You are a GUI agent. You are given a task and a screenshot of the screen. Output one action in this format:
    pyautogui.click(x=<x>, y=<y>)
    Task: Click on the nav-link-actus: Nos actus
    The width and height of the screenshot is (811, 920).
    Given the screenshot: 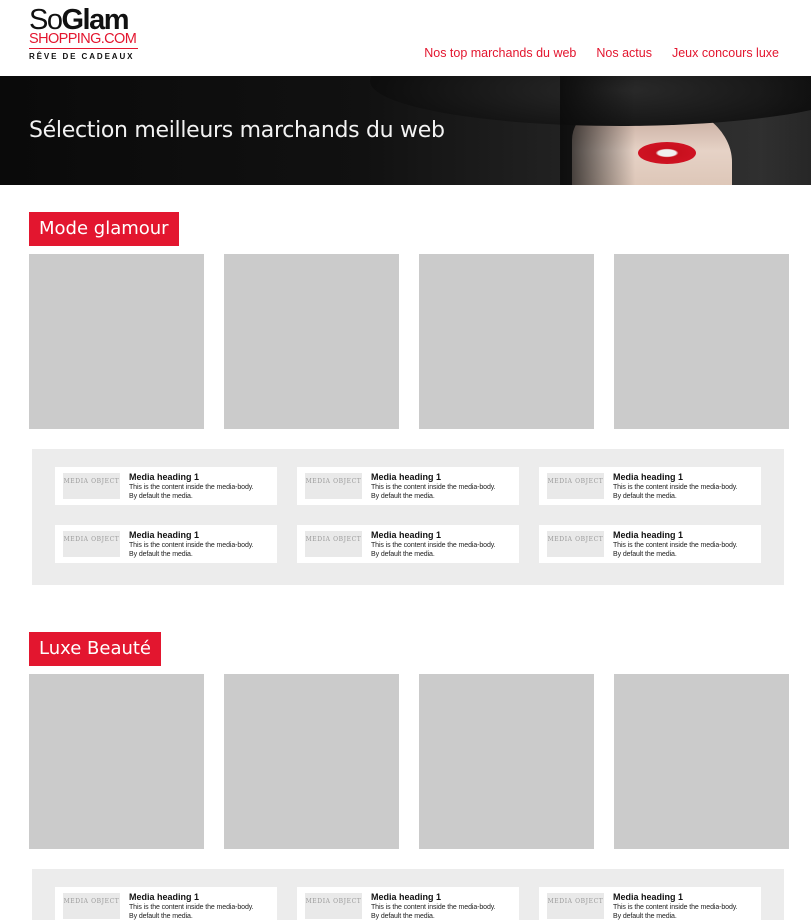 What is the action you would take?
    pyautogui.click(x=624, y=53)
    